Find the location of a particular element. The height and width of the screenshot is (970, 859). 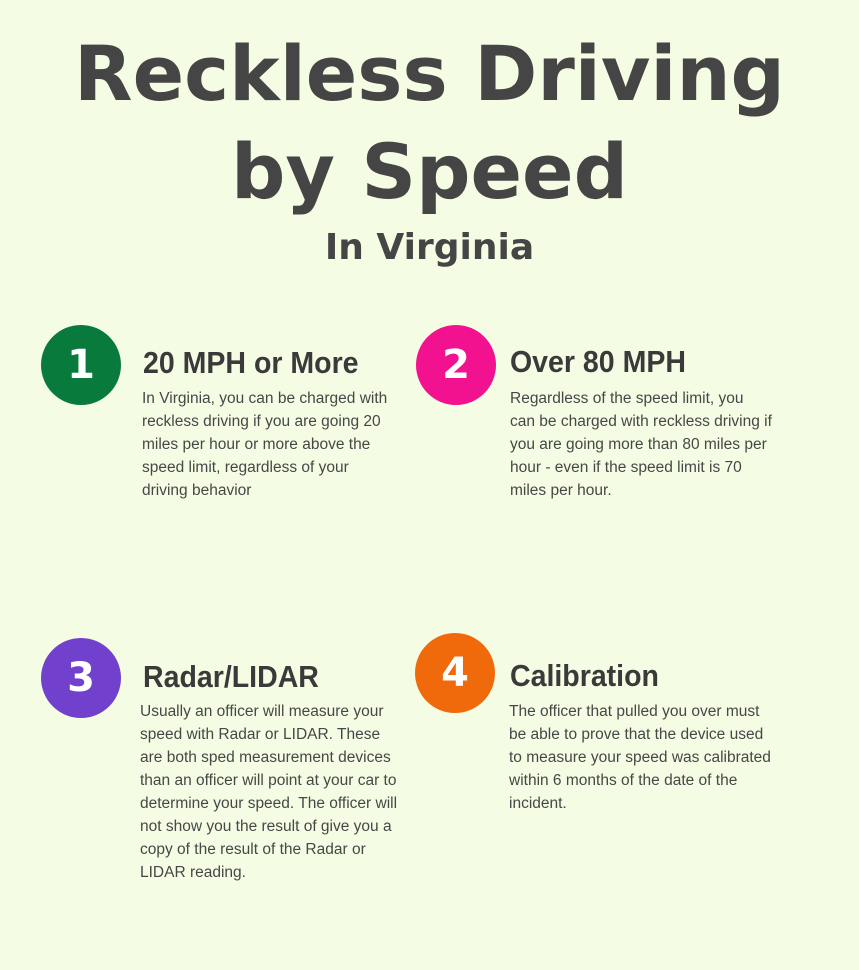

subtitle: In Virginia is located at coordinates (429, 247).